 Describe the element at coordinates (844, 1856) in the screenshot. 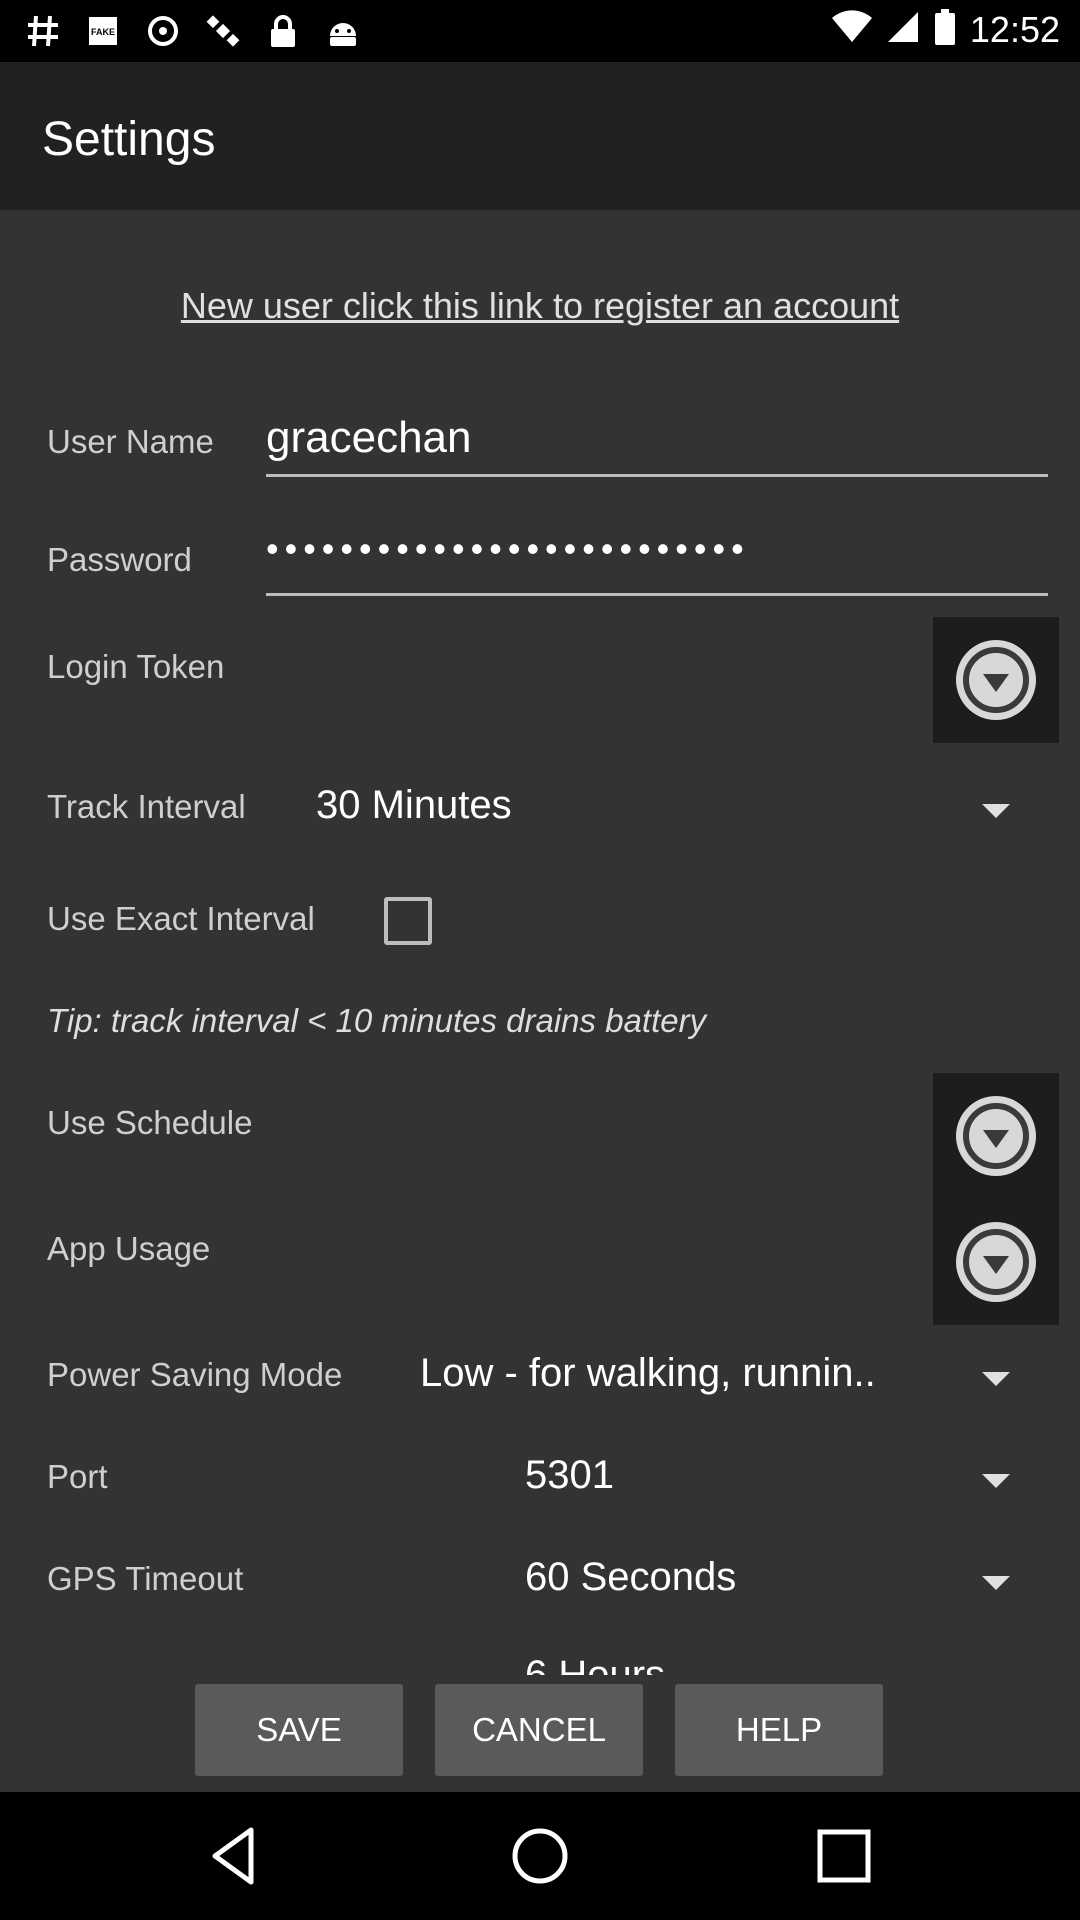

I see `recents-icon` at that location.